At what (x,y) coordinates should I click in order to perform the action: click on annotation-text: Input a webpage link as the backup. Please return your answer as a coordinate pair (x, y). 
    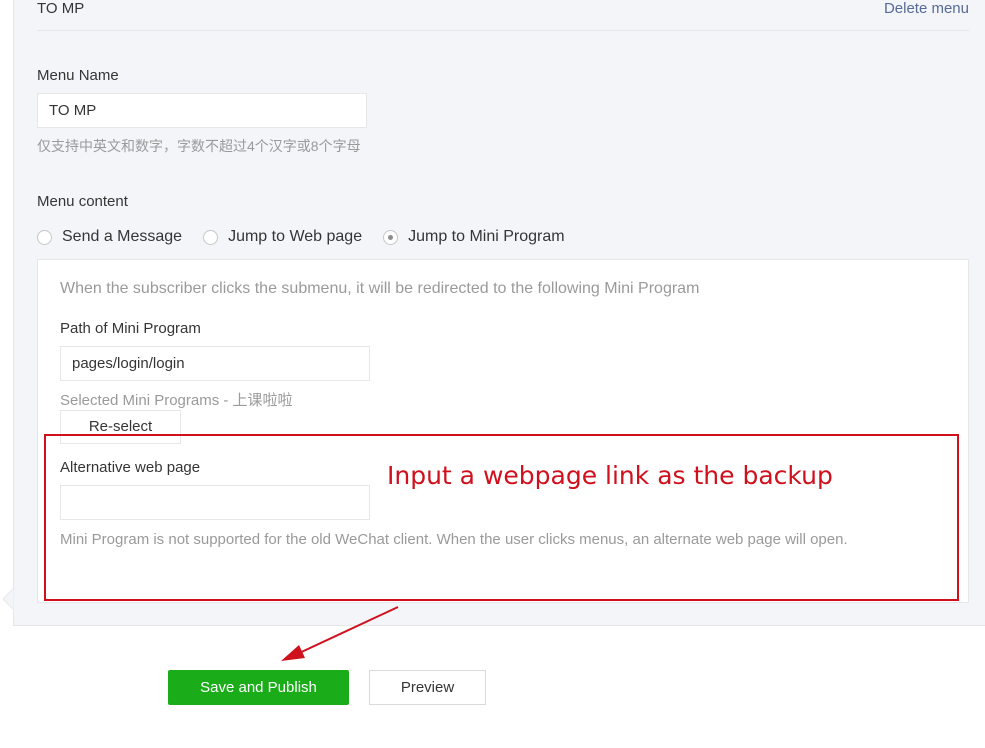
    Looking at the image, I should click on (610, 475).